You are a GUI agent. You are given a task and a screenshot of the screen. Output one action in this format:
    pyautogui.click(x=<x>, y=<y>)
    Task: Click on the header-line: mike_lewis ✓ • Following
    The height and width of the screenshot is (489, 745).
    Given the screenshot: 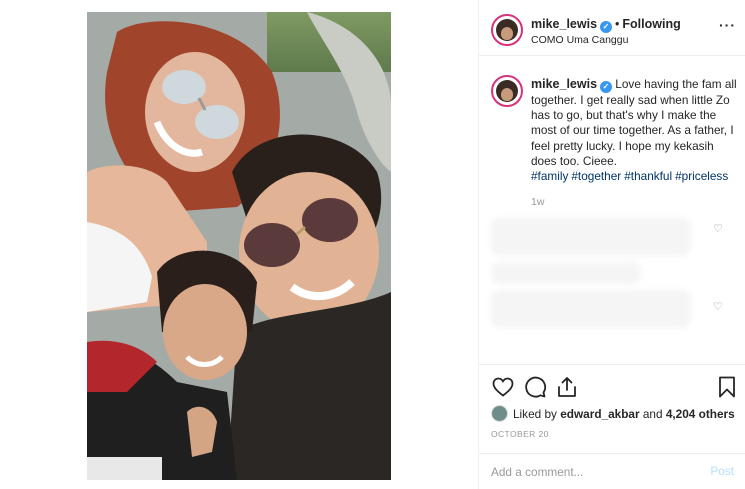 What is the action you would take?
    pyautogui.click(x=606, y=25)
    